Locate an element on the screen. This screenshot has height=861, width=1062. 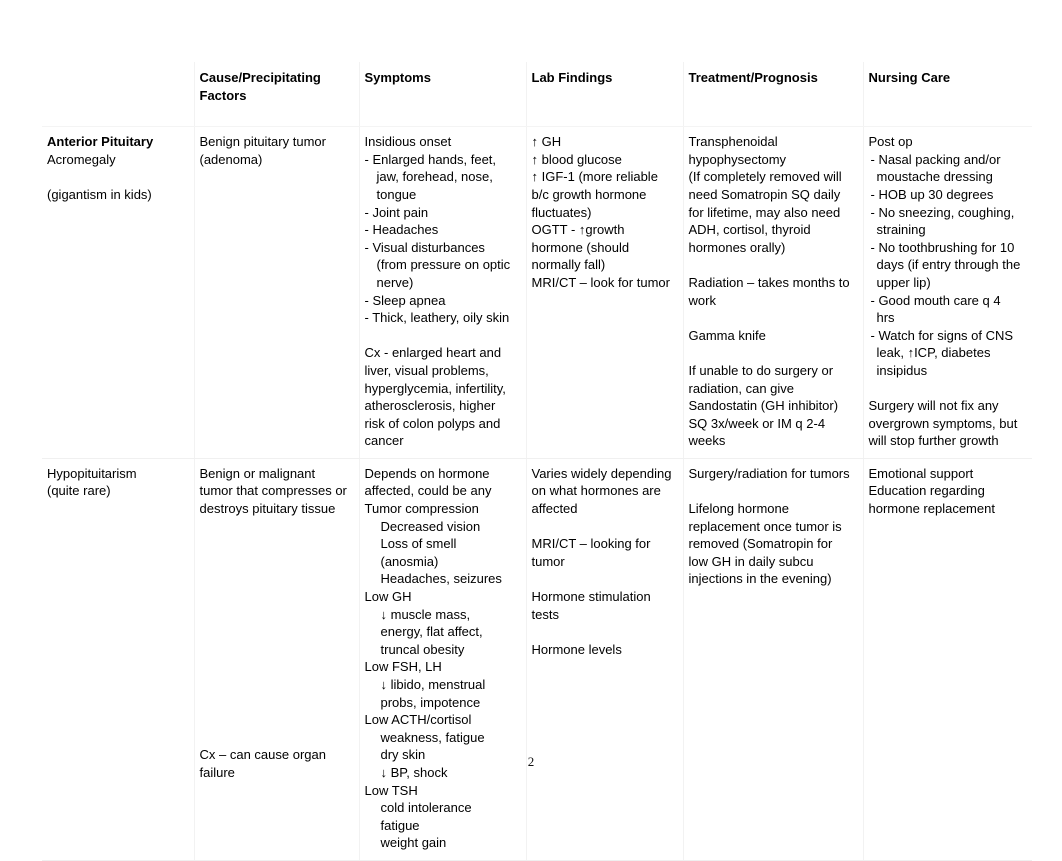
condition-note: (gigantism in kids) is located at coordinates (99, 194).